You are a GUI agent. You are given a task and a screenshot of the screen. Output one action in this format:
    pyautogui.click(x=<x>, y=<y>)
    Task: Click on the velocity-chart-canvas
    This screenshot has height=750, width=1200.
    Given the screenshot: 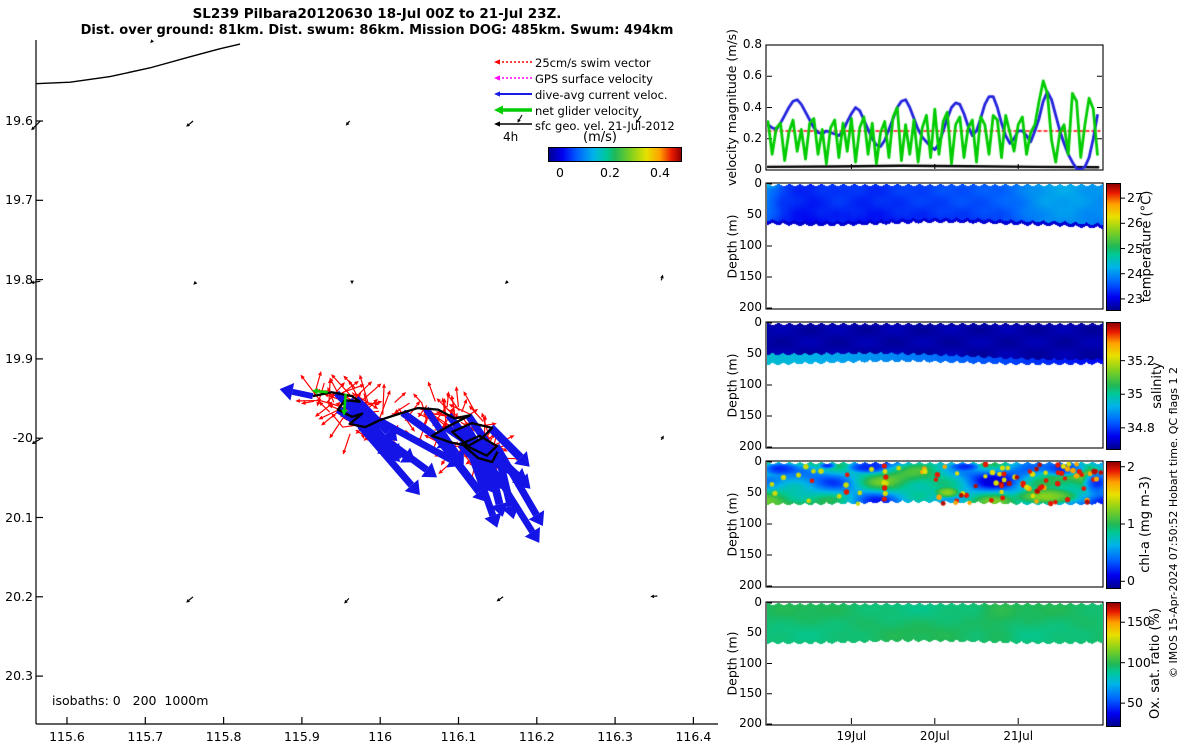 What is the action you would take?
    pyautogui.click(x=935, y=108)
    